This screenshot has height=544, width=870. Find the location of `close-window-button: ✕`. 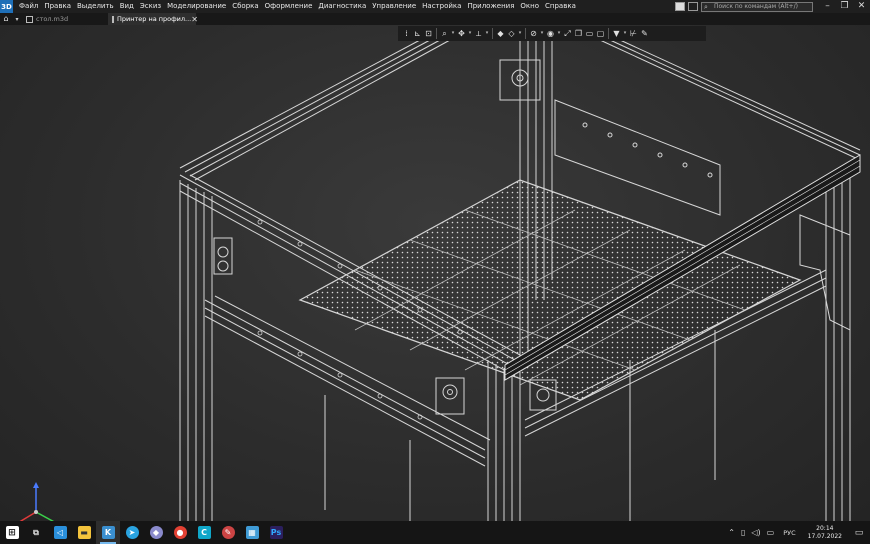

close-window-button: ✕ is located at coordinates (861, 6).